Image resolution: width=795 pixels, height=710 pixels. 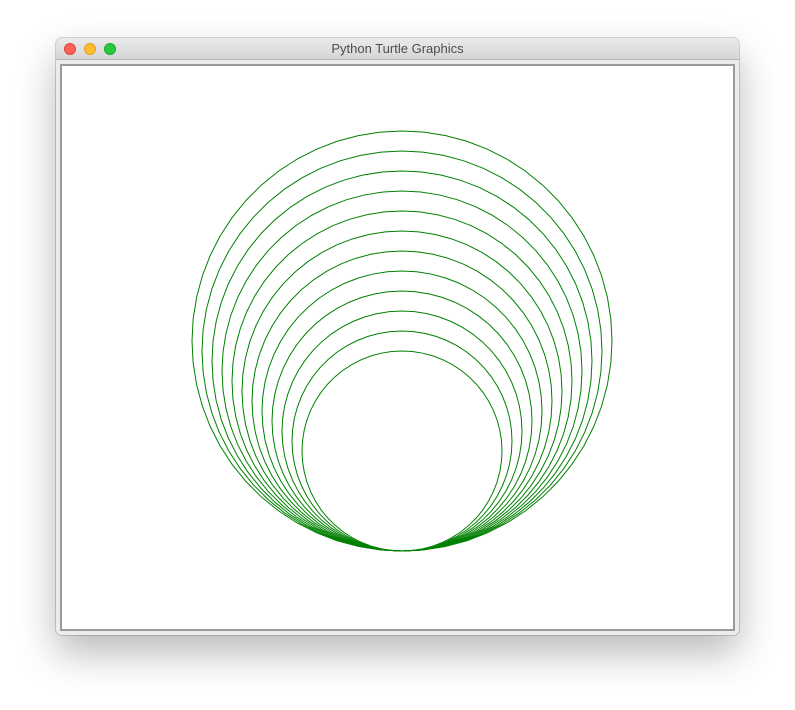 I want to click on window-title: Python Turtle Graphics, so click(x=397, y=48).